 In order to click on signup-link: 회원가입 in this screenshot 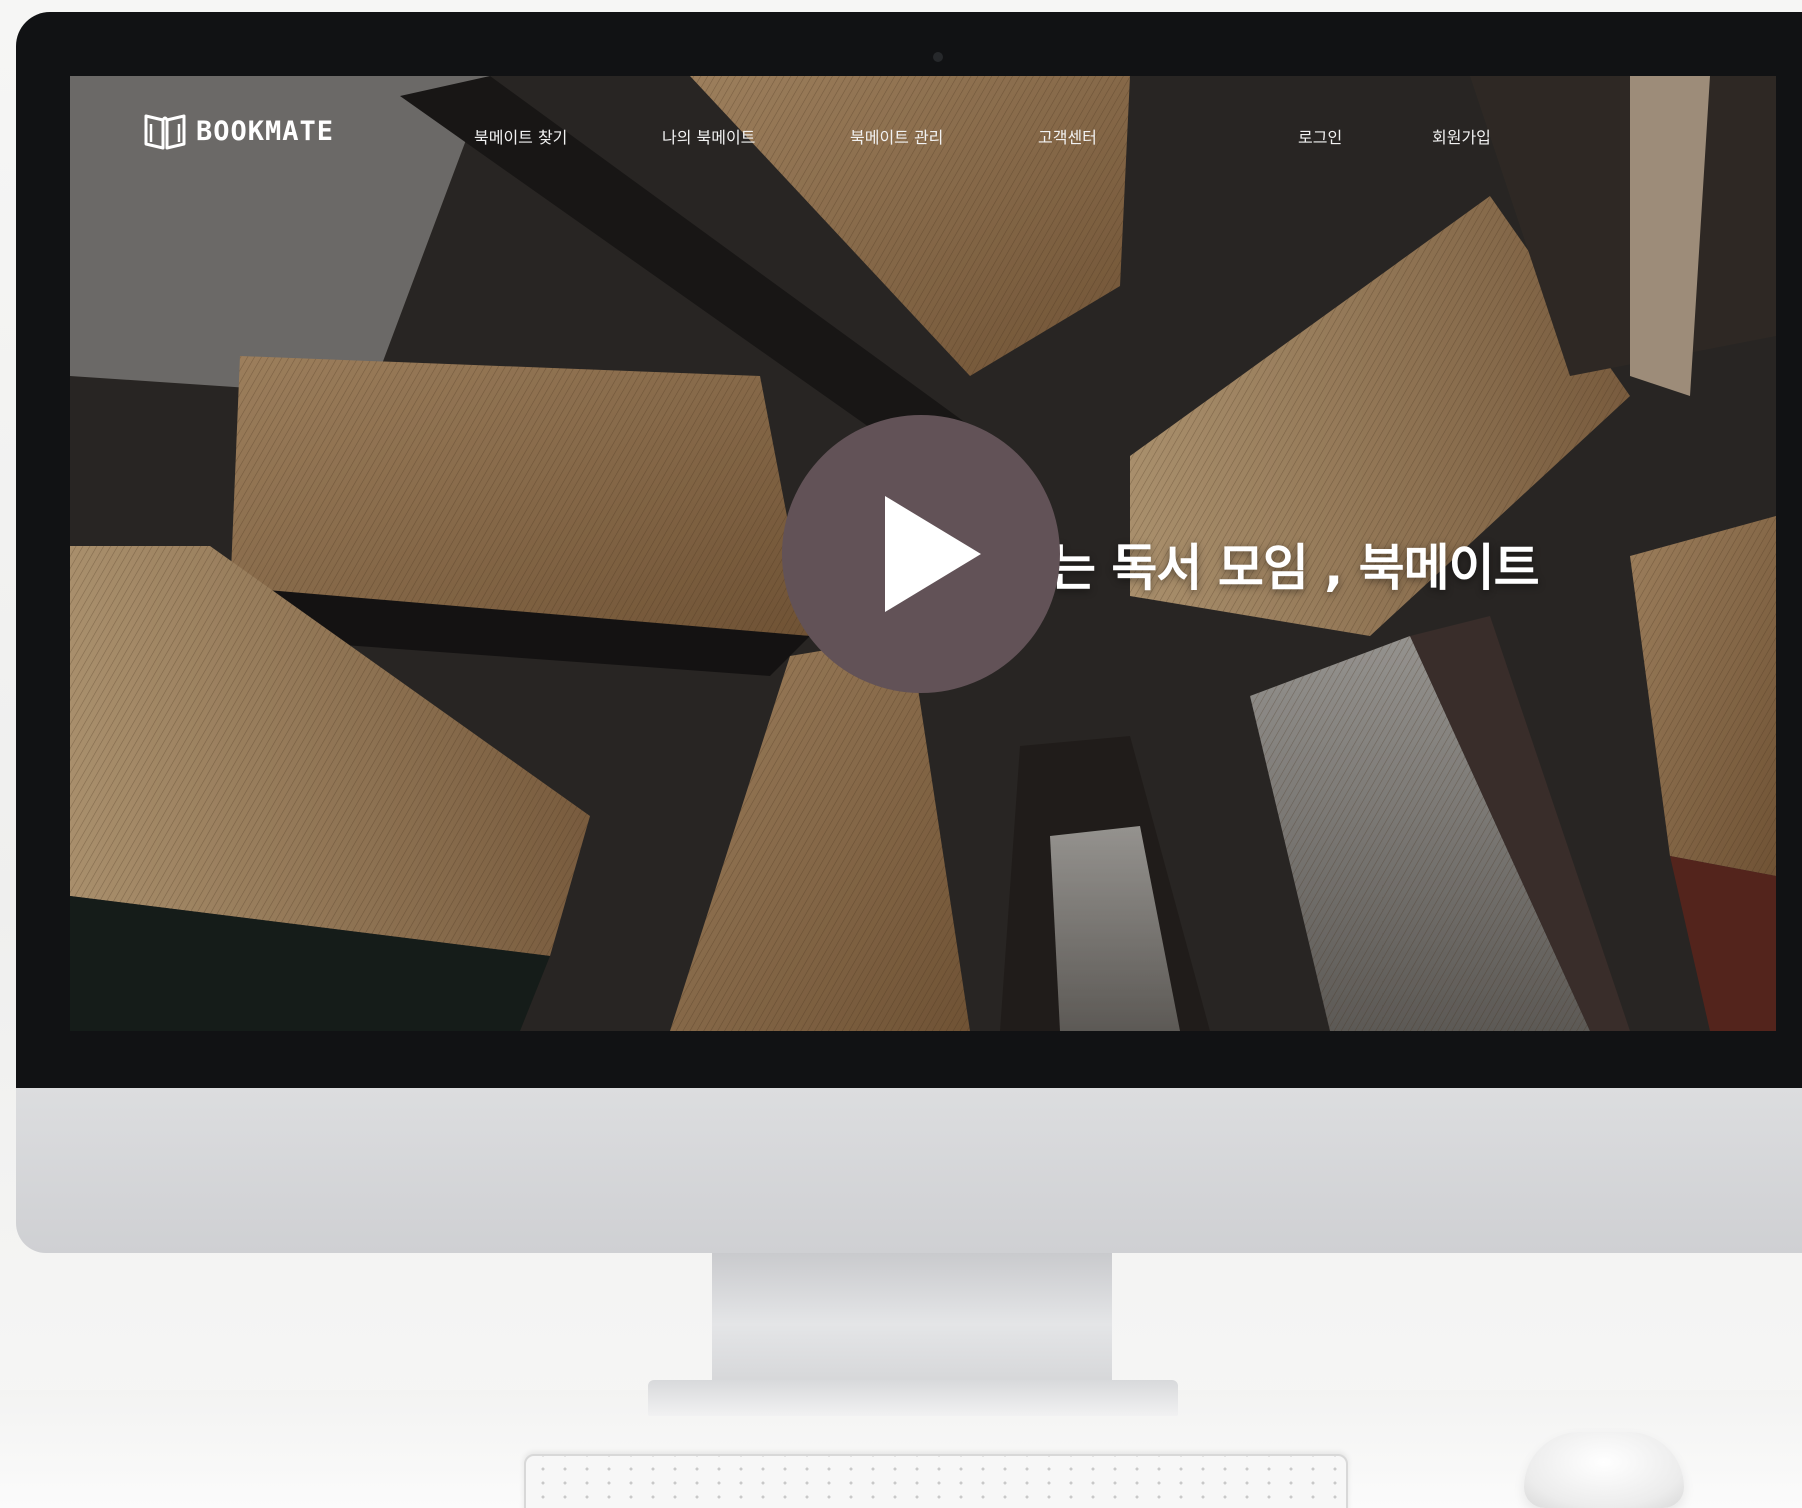, I will do `click(1461, 136)`.